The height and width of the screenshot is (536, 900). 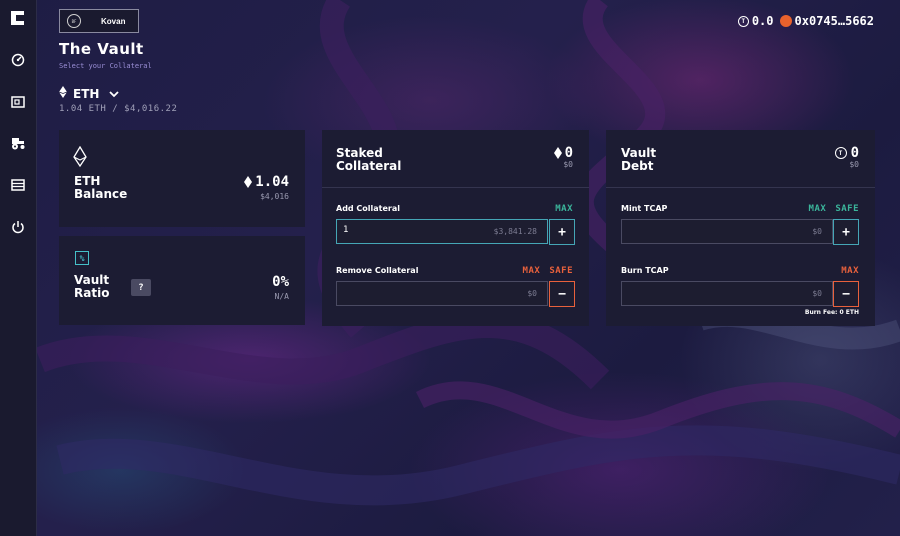 What do you see at coordinates (834, 209) in the screenshot?
I see `mint-actions: MAX SAFE` at bounding box center [834, 209].